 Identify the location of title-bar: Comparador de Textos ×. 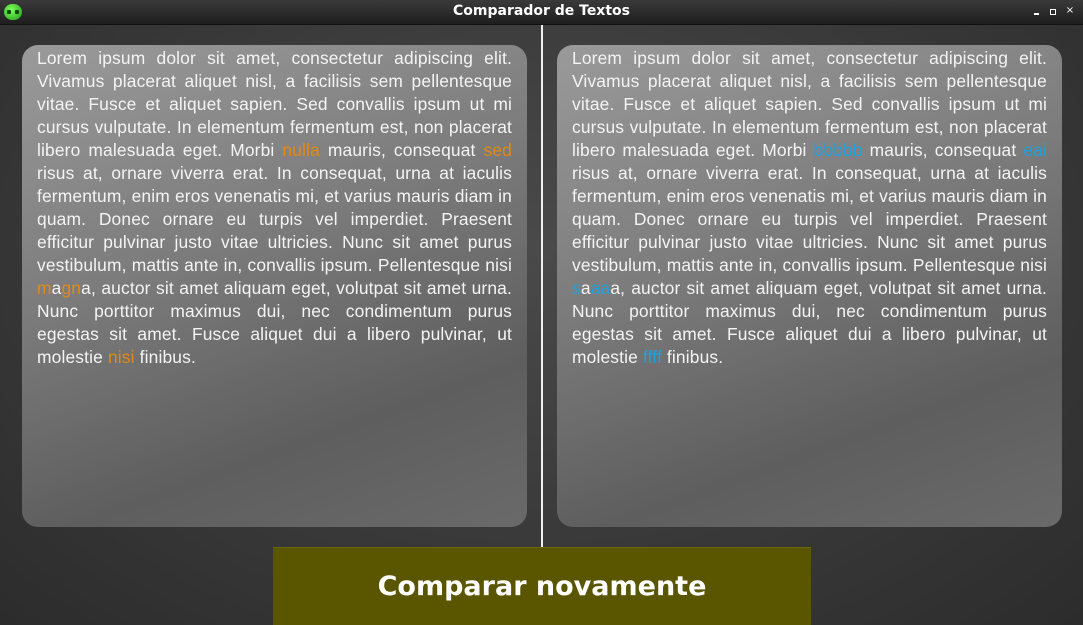
(541, 12).